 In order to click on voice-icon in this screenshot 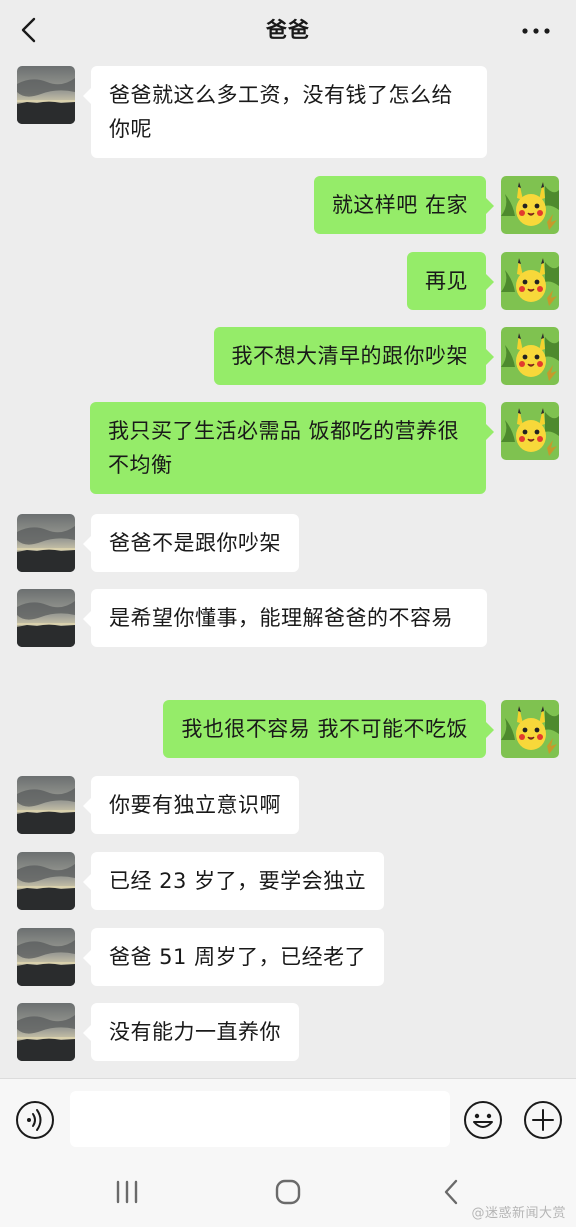, I will do `click(35, 1120)`.